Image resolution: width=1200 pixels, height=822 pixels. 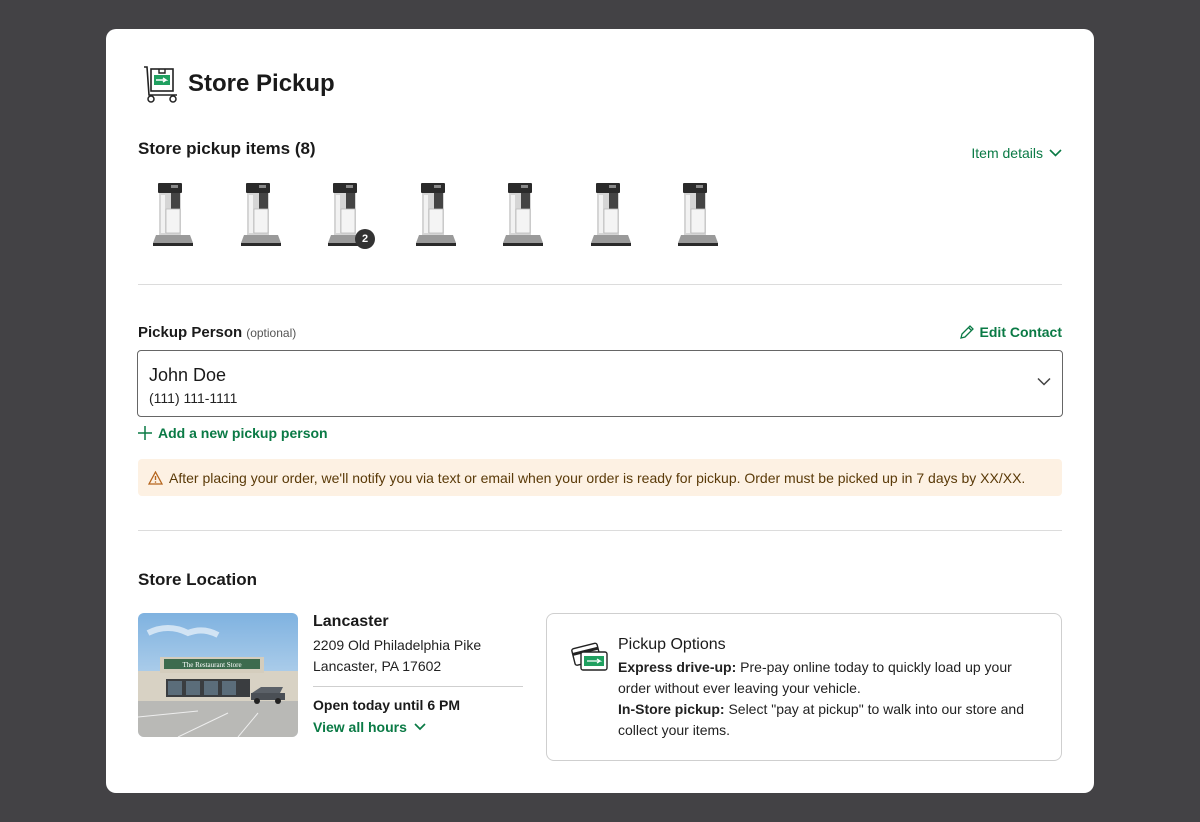 What do you see at coordinates (1020, 332) in the screenshot?
I see `edit-contact-label: Edit Contact` at bounding box center [1020, 332].